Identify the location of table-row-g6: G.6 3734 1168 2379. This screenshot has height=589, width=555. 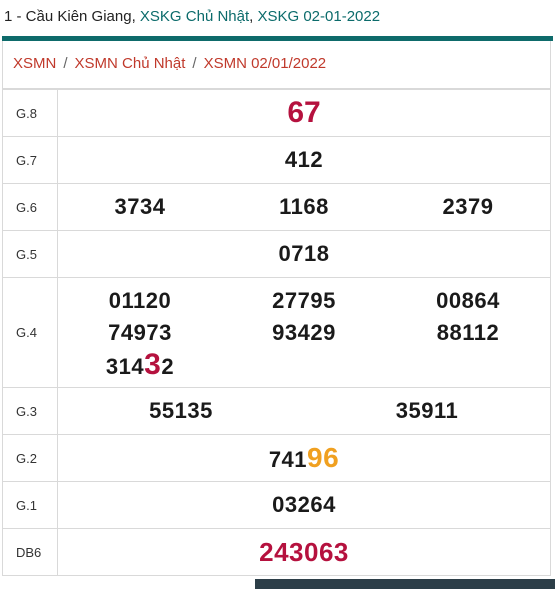
(276, 207).